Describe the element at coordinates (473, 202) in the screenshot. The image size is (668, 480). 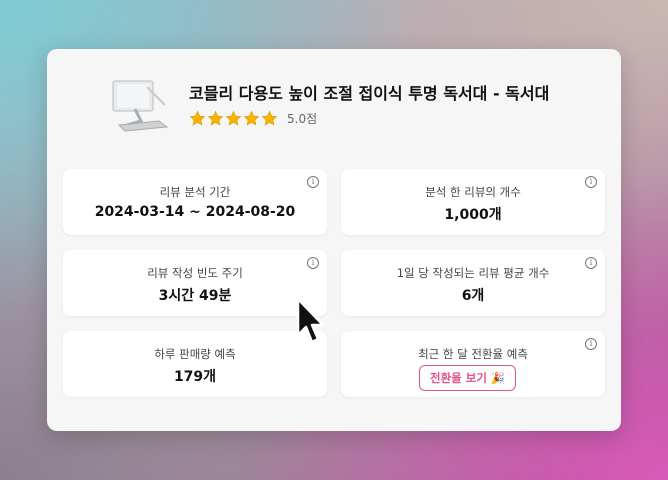
I see `review-count-tile: i 분석 한 리뷰의 개수 1,000개` at that location.